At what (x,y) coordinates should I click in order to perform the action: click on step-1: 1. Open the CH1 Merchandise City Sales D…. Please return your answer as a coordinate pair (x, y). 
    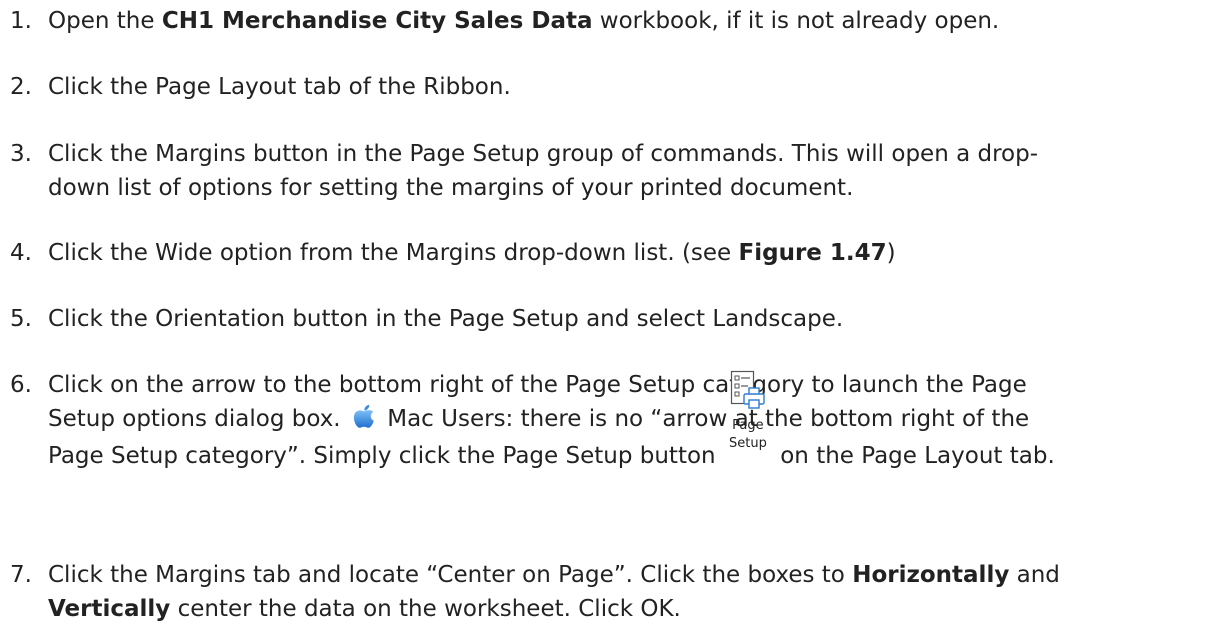
    Looking at the image, I should click on (614, 21).